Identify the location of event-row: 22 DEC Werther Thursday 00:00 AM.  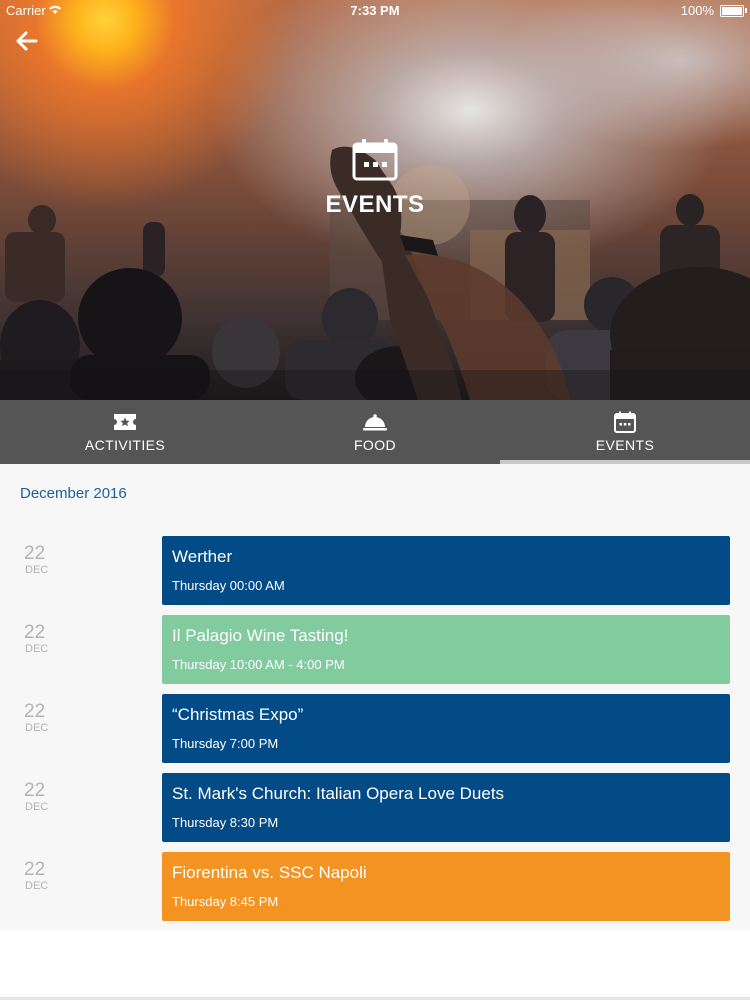
(375, 575).